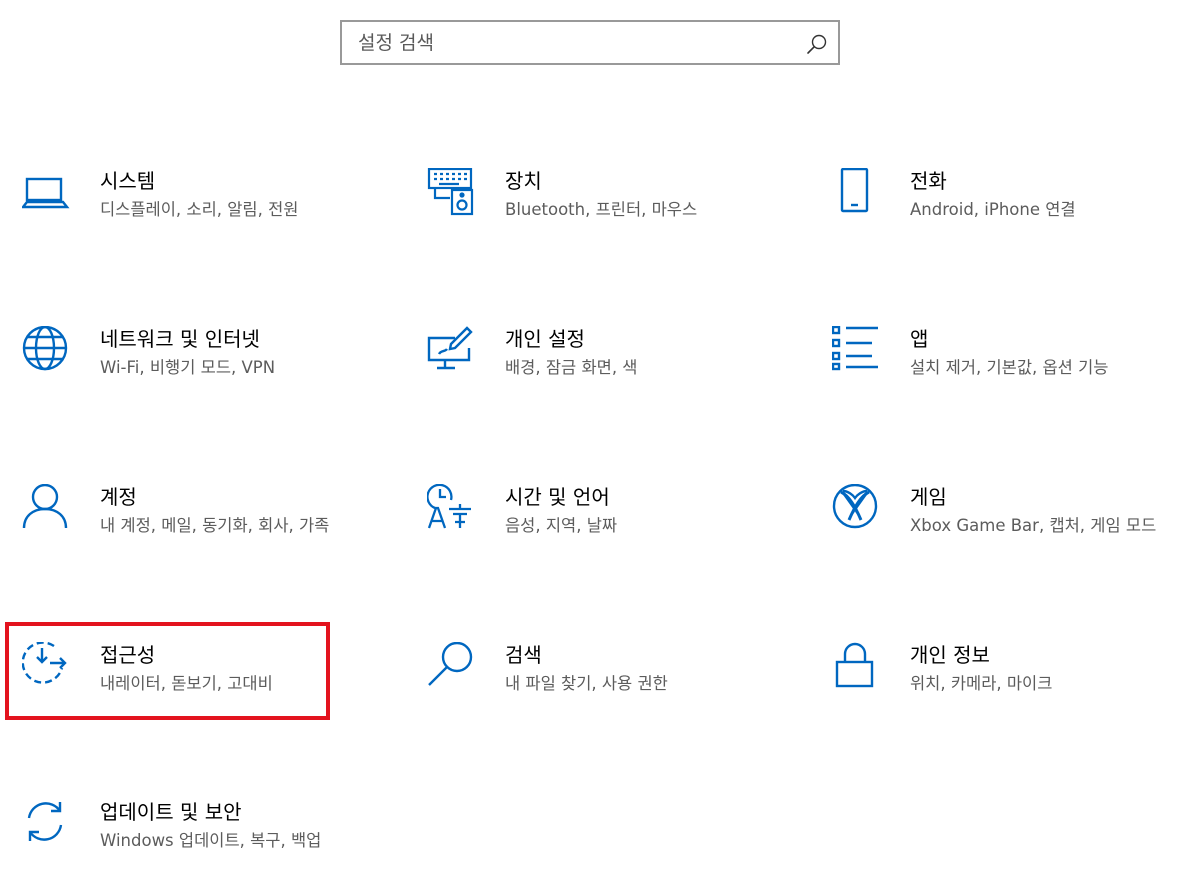 Image resolution: width=1187 pixels, height=872 pixels. What do you see at coordinates (187, 223) in the screenshot?
I see `tile-system: 시스템 디스플레이, 소리, 알림, 전원` at bounding box center [187, 223].